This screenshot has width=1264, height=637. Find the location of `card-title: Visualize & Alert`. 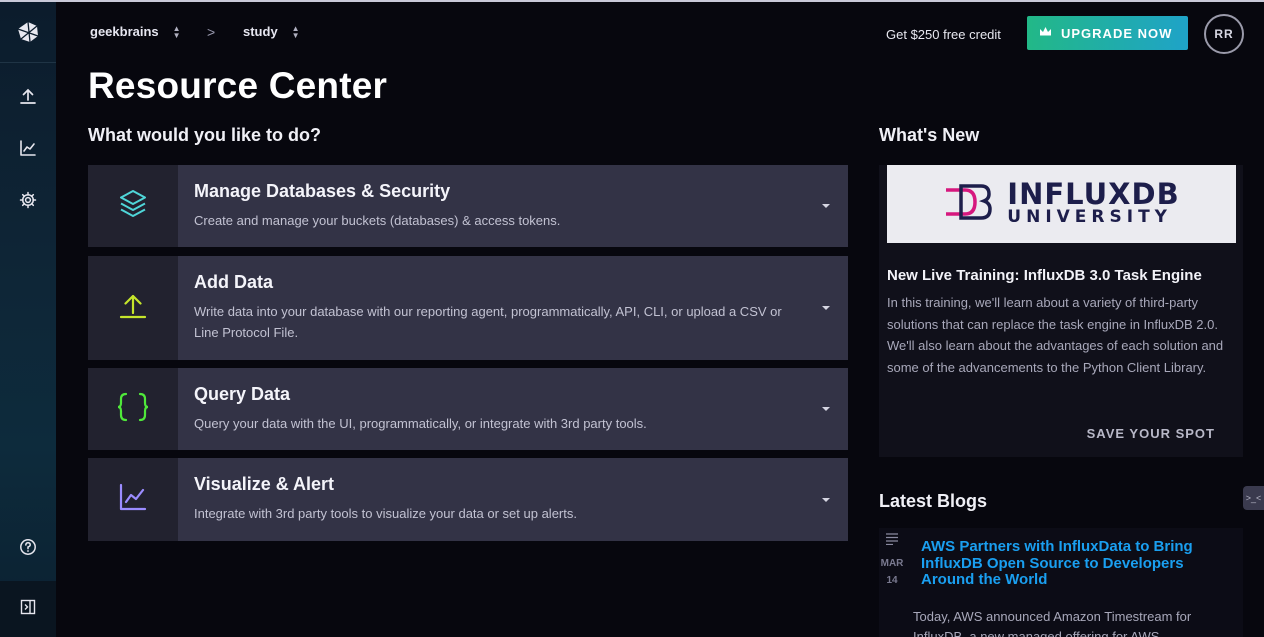

card-title: Visualize & Alert is located at coordinates (264, 484).